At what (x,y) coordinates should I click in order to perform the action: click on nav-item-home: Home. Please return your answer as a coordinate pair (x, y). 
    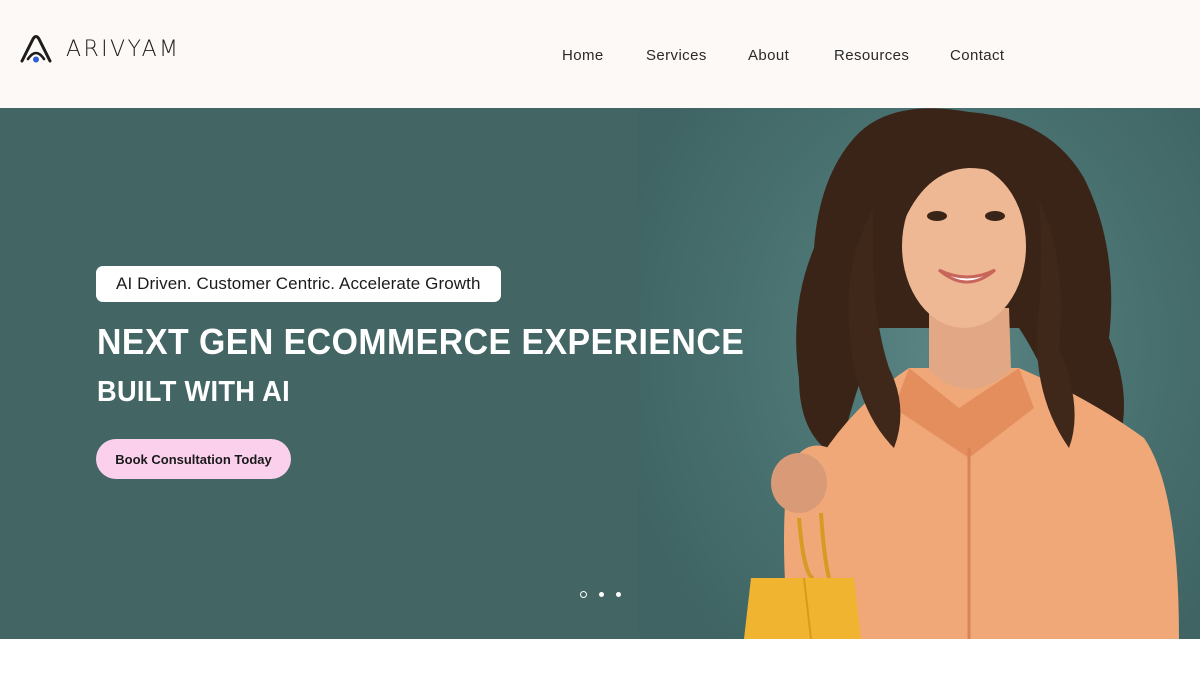
    Looking at the image, I should click on (583, 55).